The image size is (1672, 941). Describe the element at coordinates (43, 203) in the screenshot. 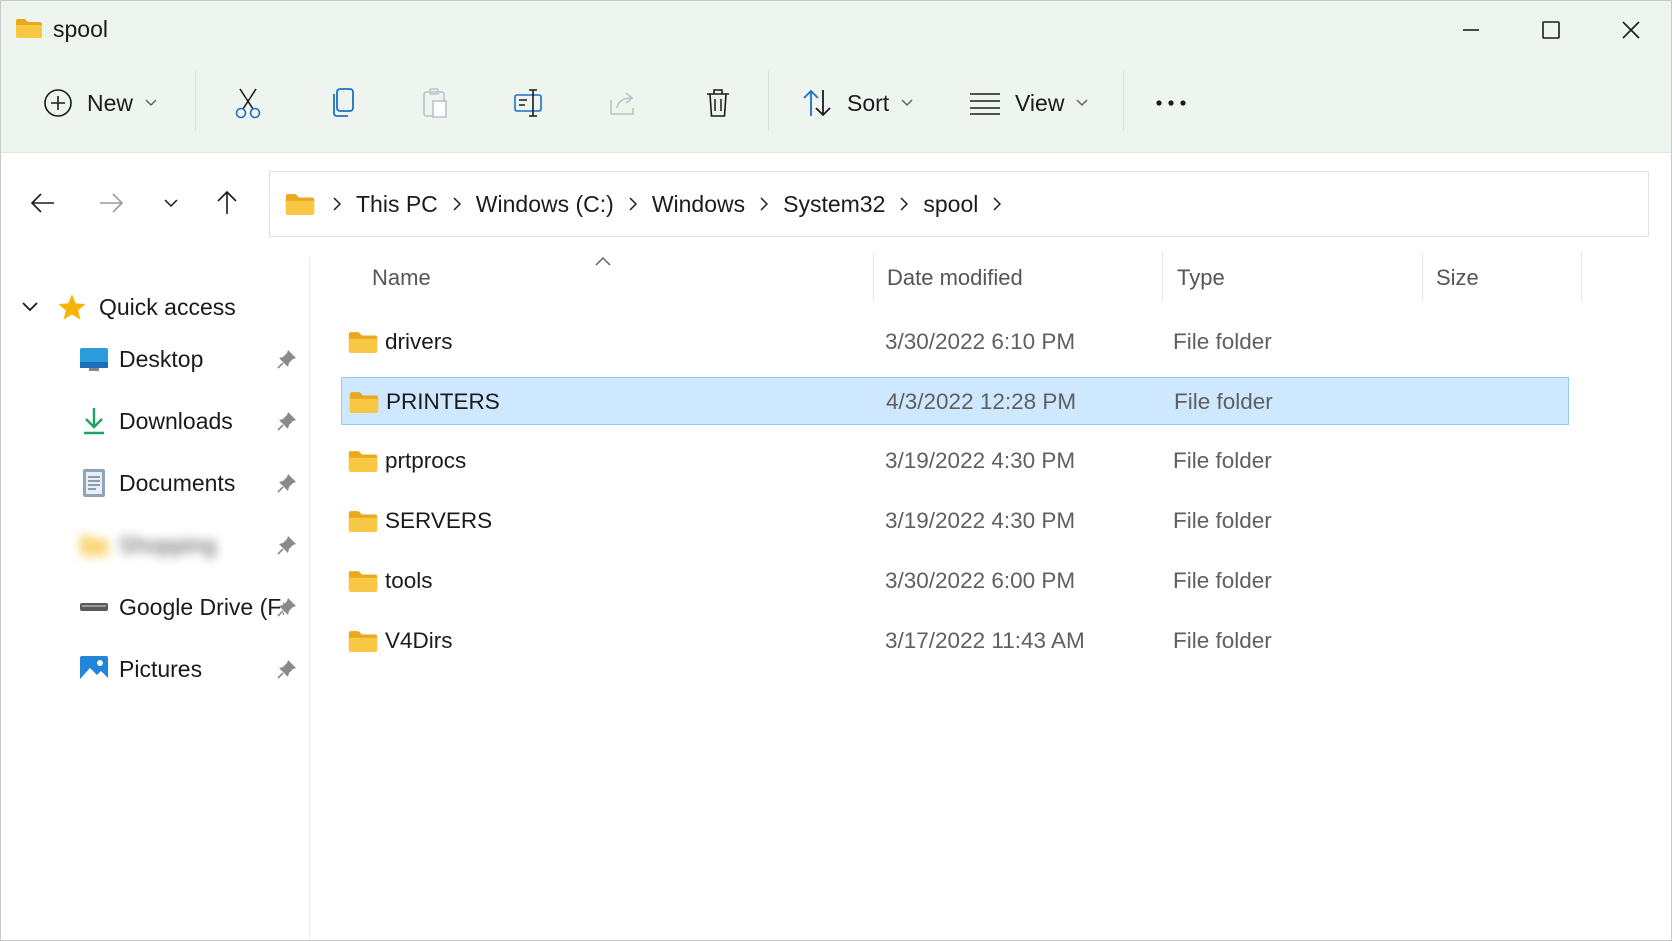

I see `back-button` at that location.